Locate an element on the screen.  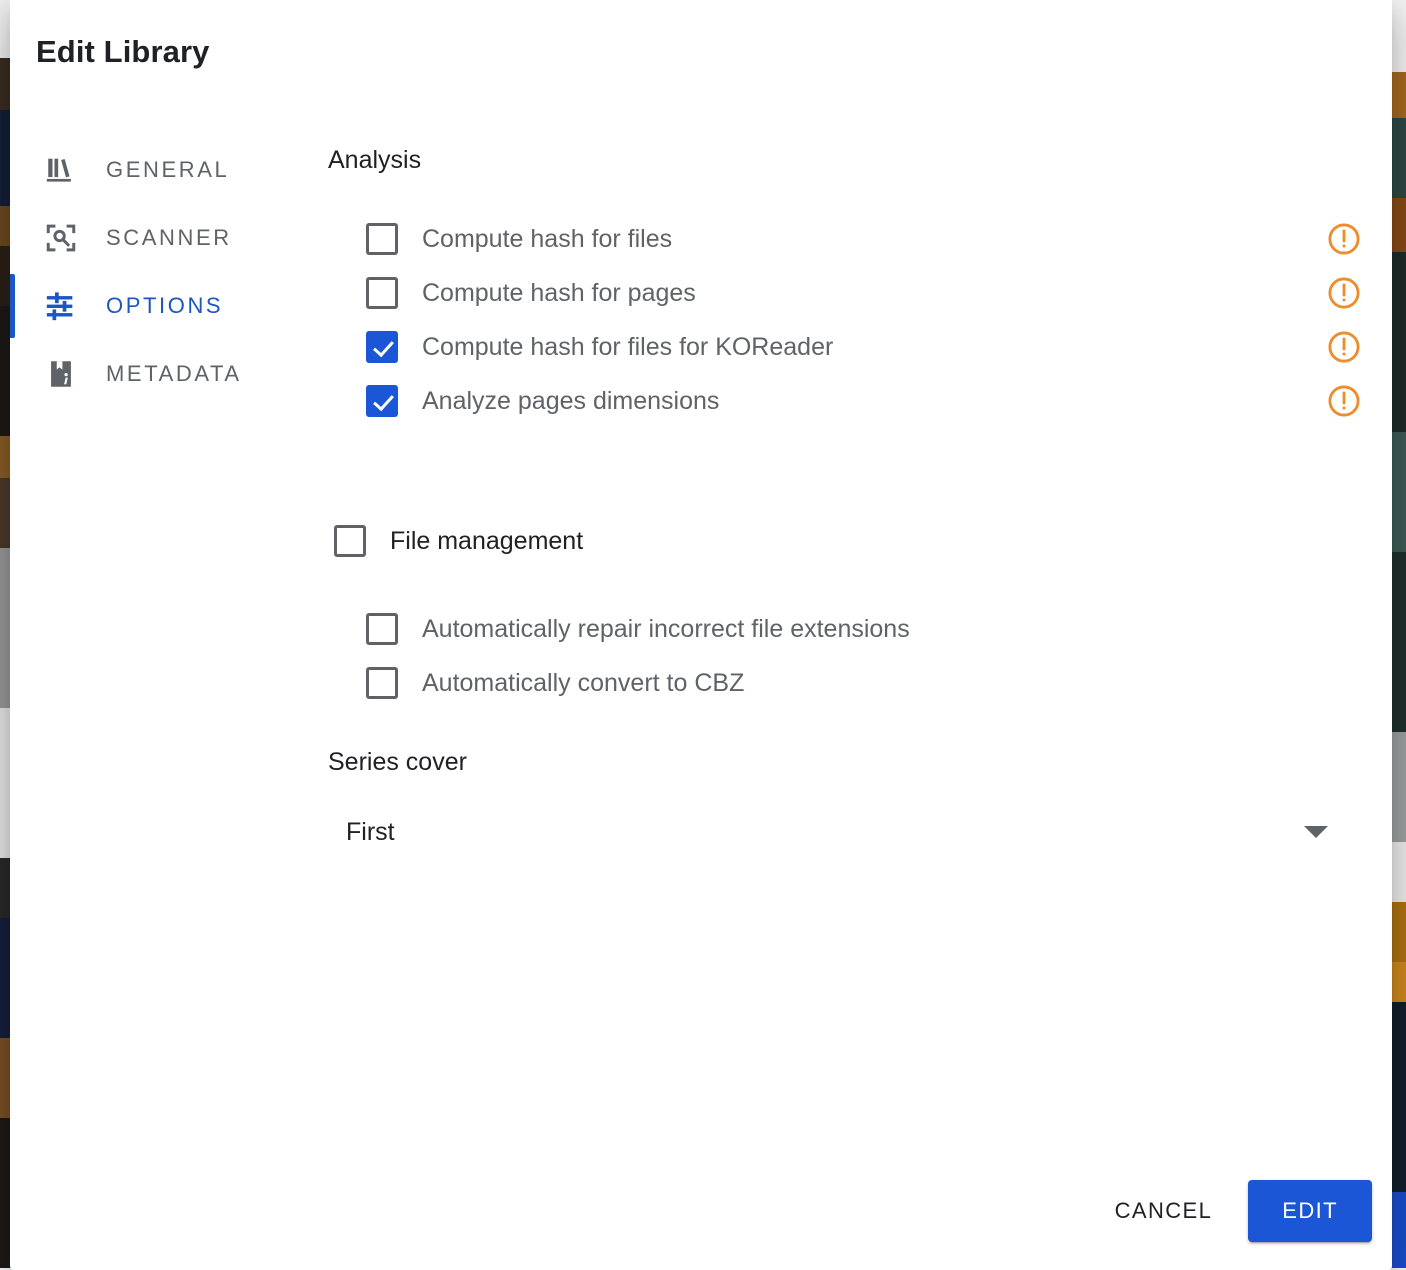
sidebar-item-metadata: METADATA is located at coordinates (160, 374).